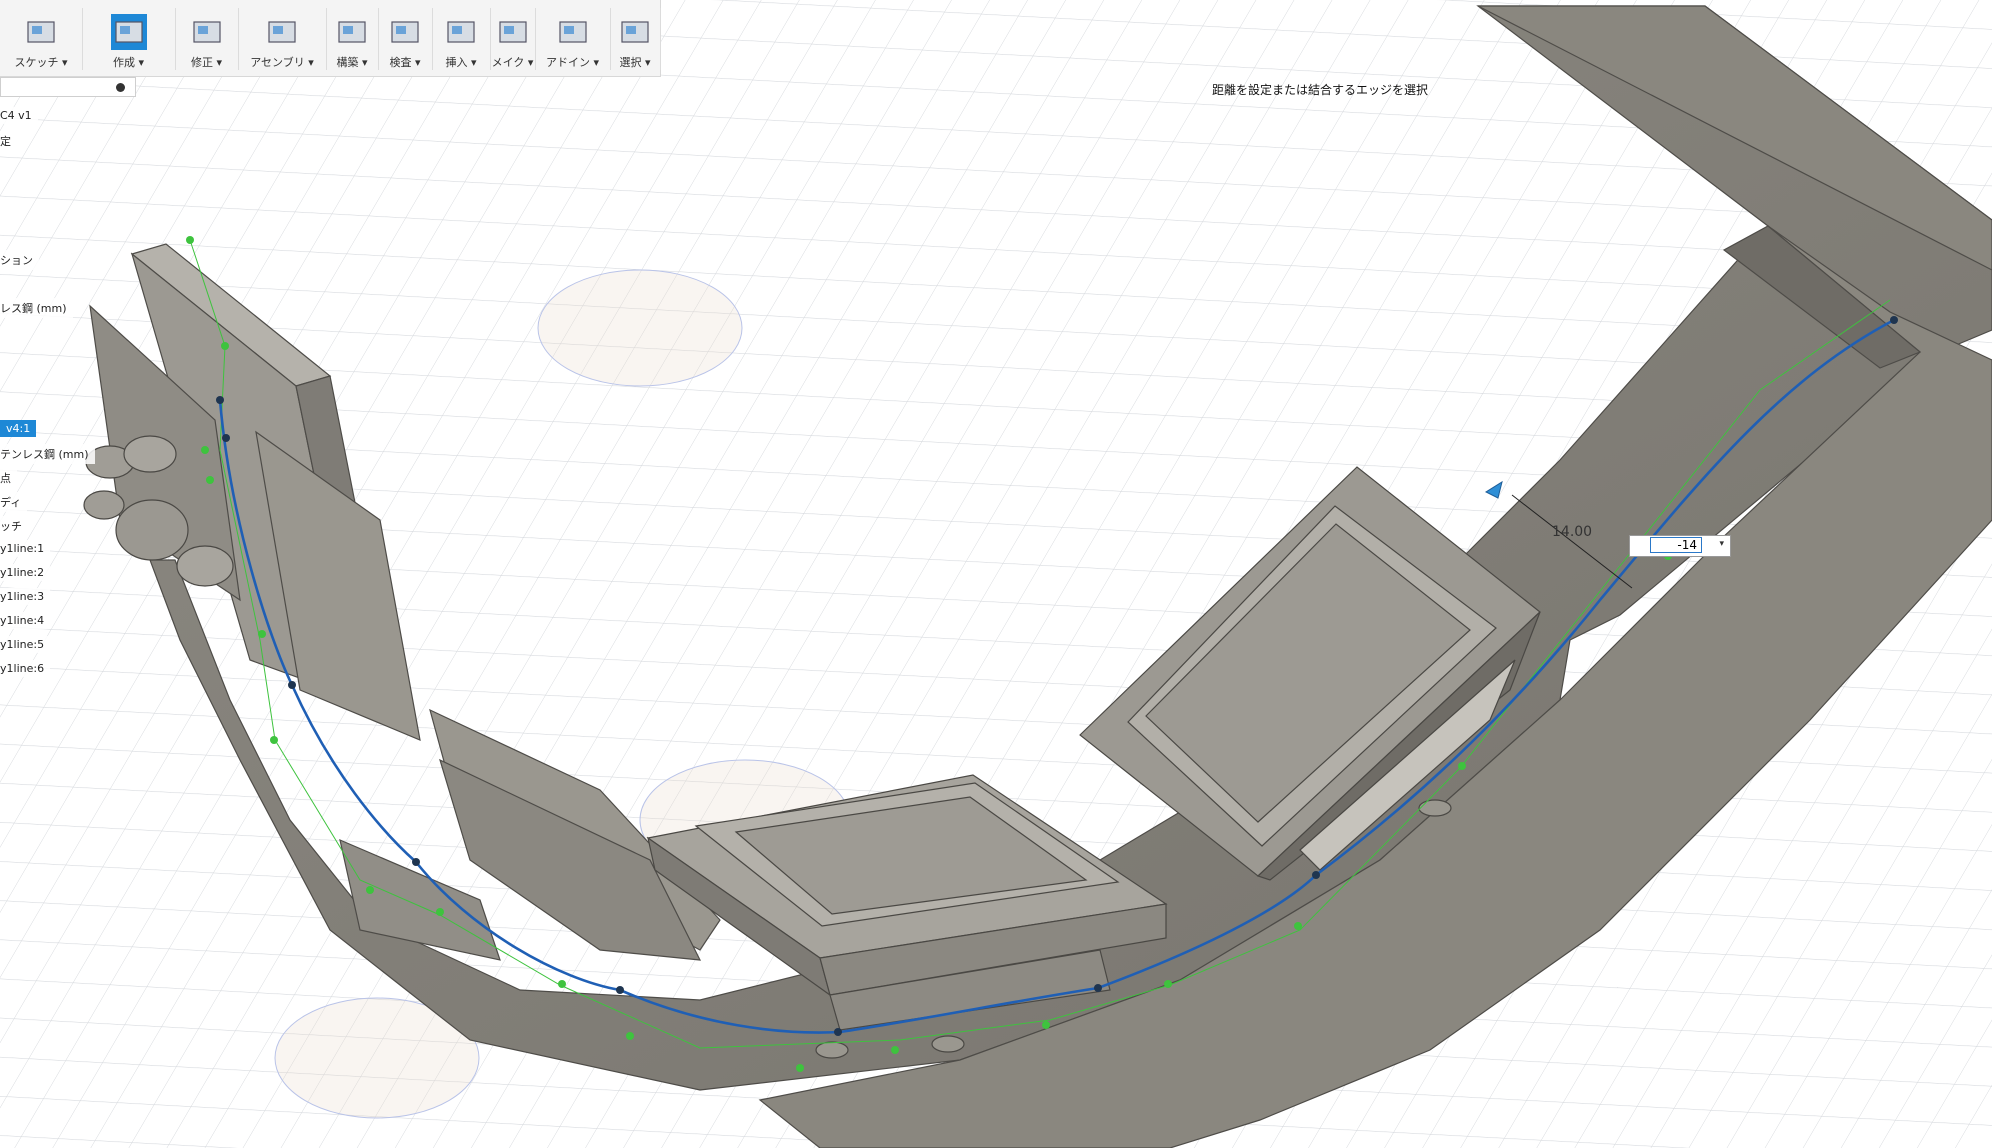 The height and width of the screenshot is (1148, 1992). I want to click on toolbar-group-2: 修正 ▾, so click(207, 39).